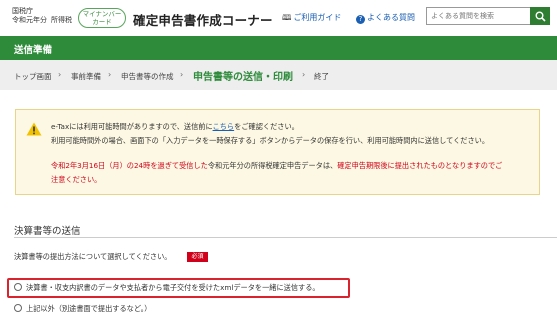 The image size is (557, 326). I want to click on mynumber-card-badge: マイナンバー カード, so click(102, 18).